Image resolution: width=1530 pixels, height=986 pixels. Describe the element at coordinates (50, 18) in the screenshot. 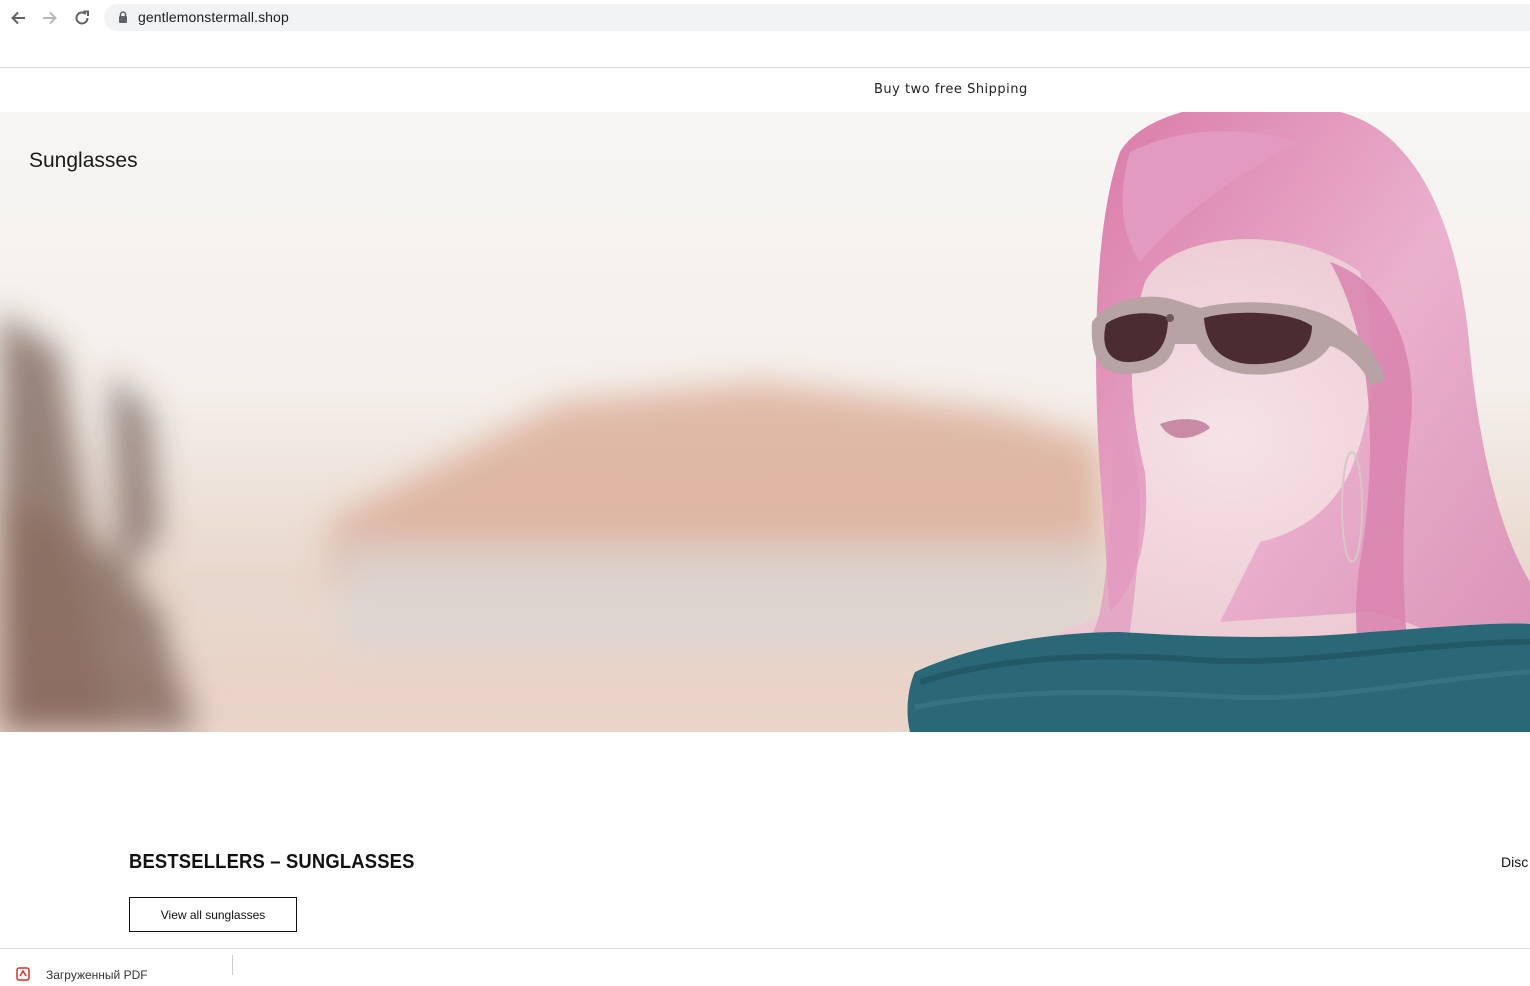

I see `forward-arrow-icon` at that location.